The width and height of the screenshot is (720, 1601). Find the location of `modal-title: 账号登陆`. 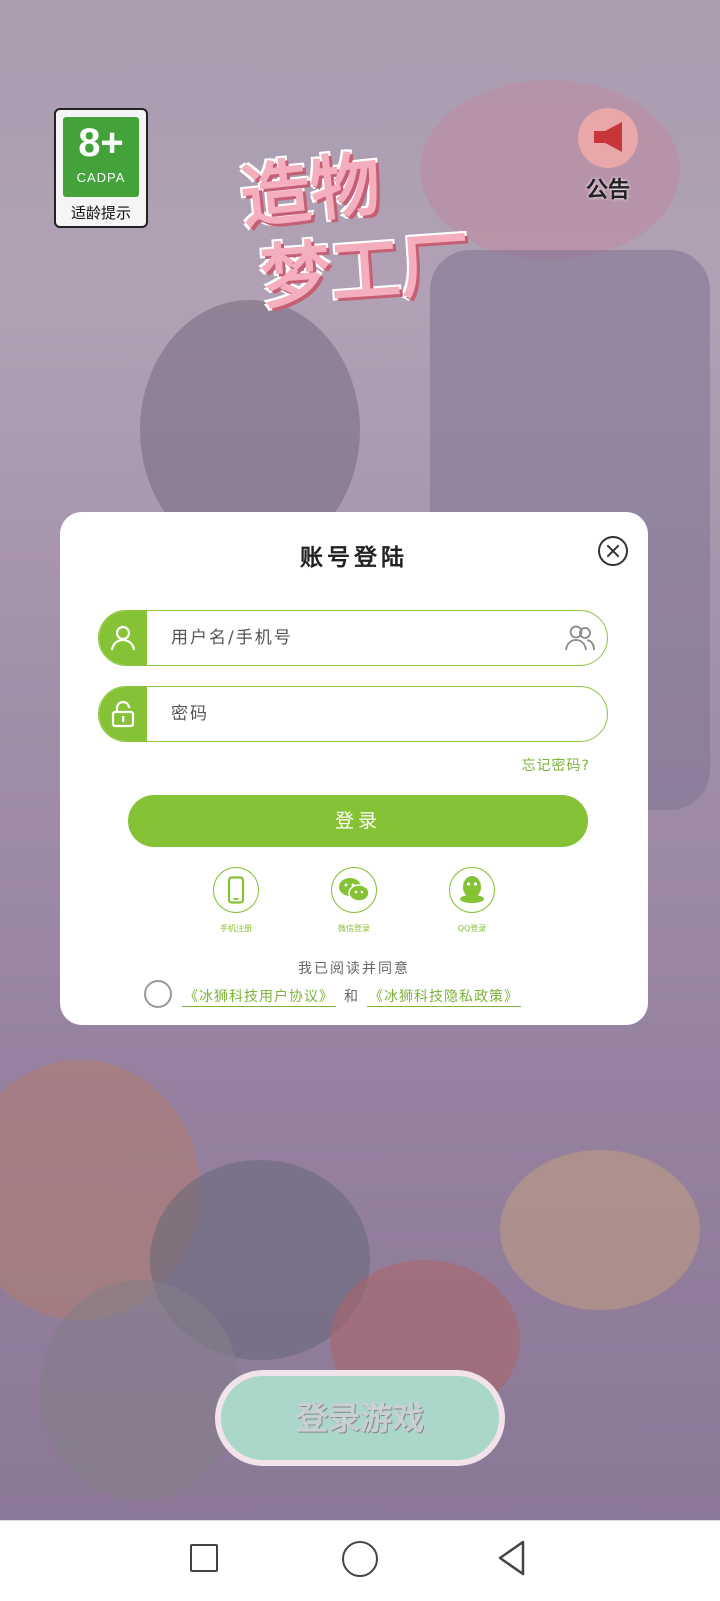

modal-title: 账号登陆 is located at coordinates (354, 558).